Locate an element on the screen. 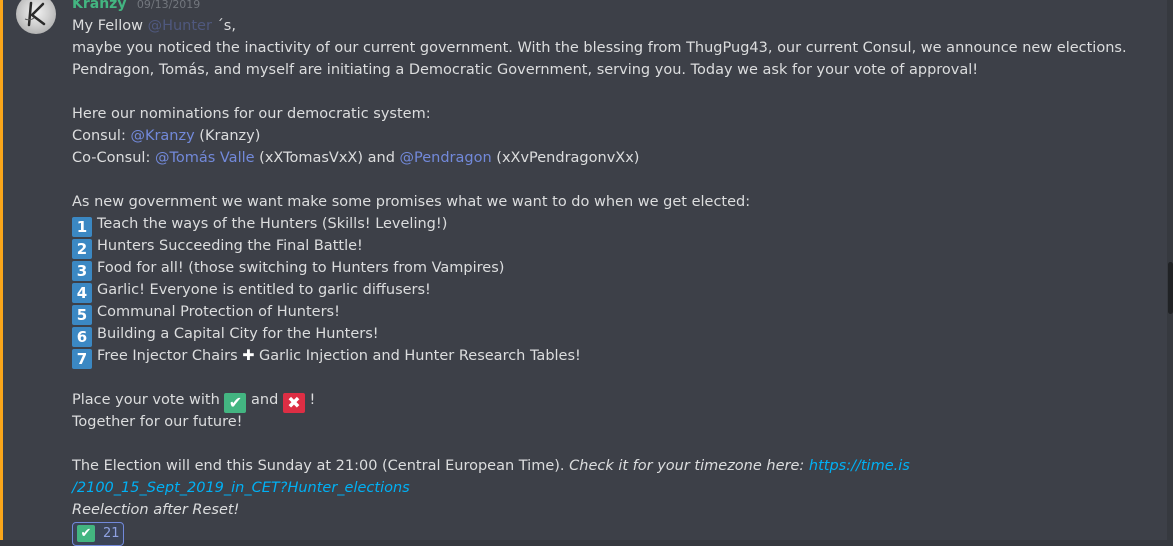  promise-text: Free Injector Chairs is located at coordinates (170, 356).